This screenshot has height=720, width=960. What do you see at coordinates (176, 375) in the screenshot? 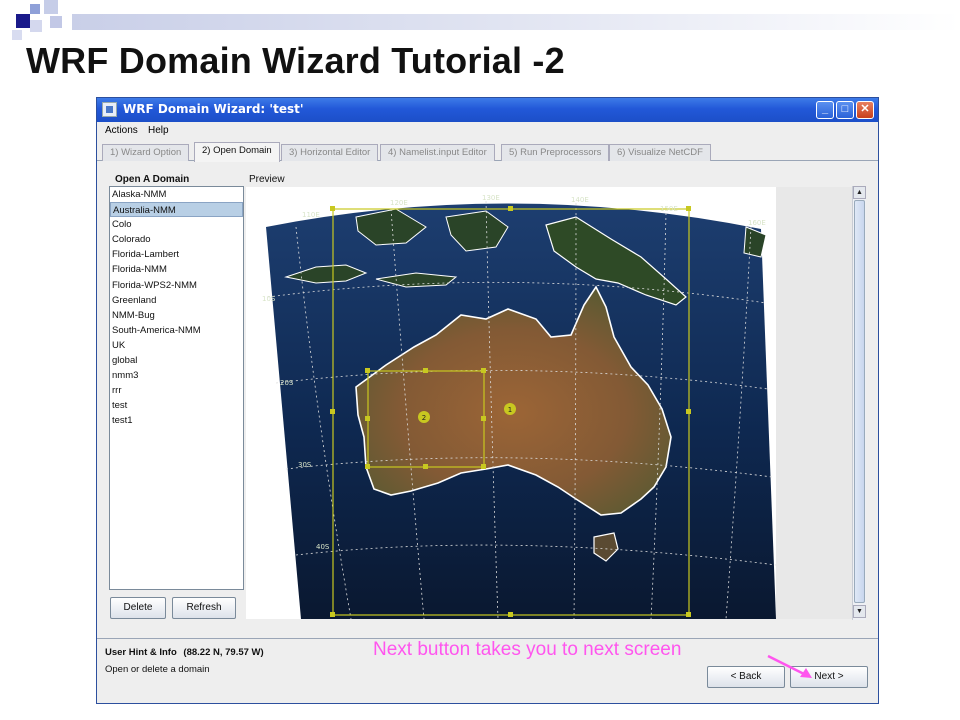
I see `list-item: nmm3` at bounding box center [176, 375].